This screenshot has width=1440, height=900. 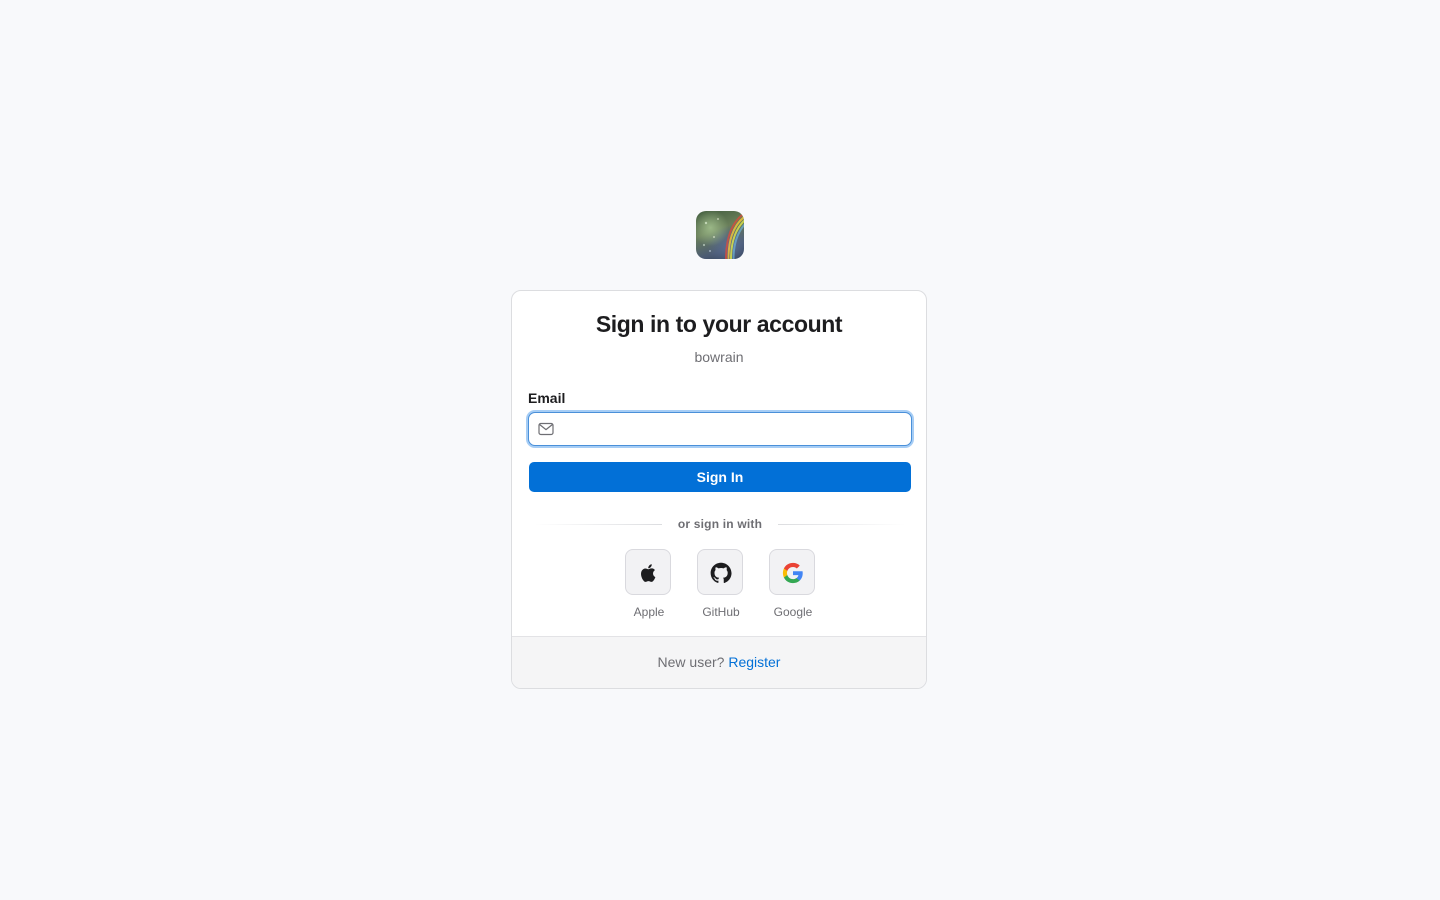 I want to click on google-sign-in-button, so click(x=792, y=572).